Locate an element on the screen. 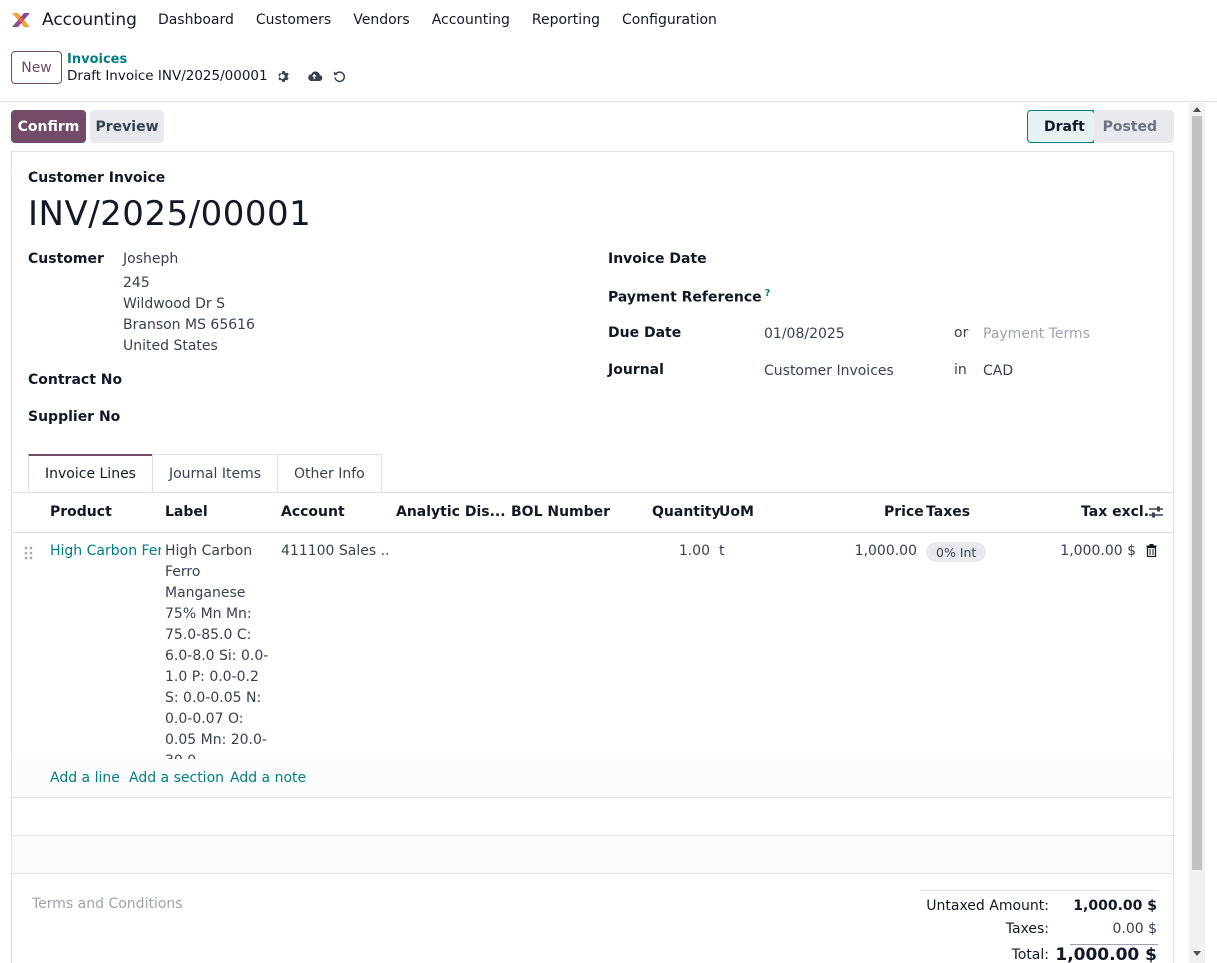 Image resolution: width=1217 pixels, height=963 pixels. nav-reporting: Reporting is located at coordinates (566, 20).